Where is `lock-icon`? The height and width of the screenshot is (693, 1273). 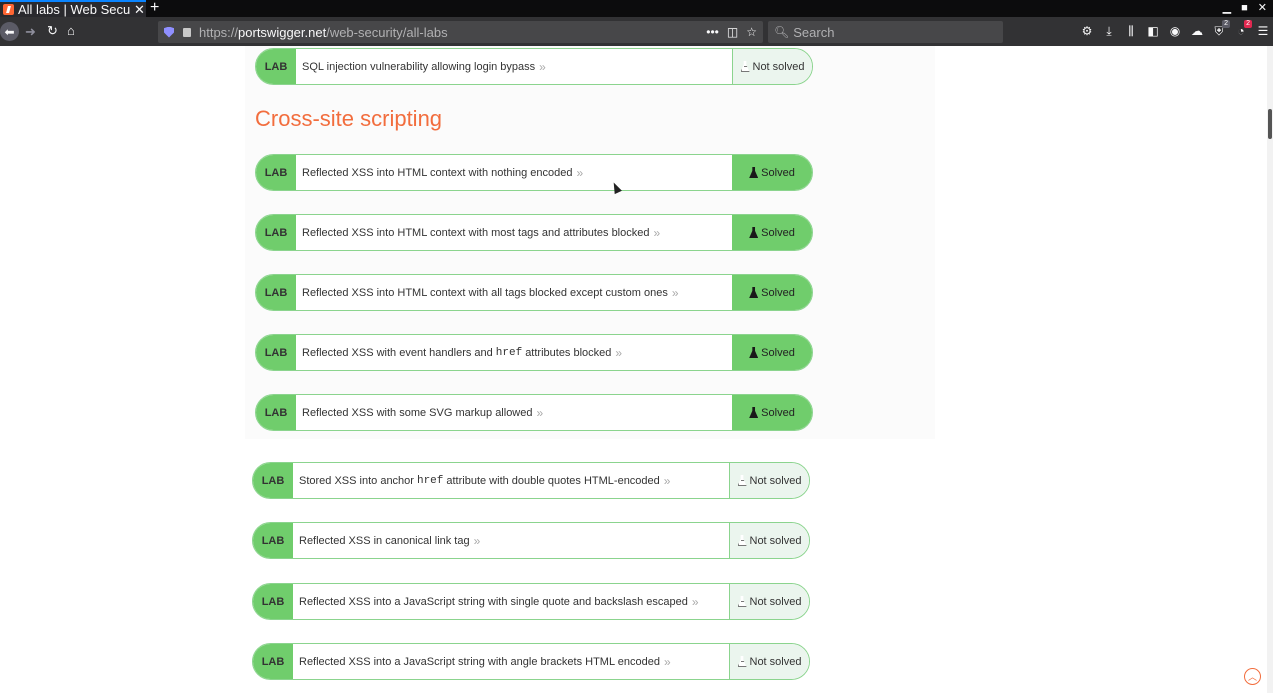 lock-icon is located at coordinates (187, 32).